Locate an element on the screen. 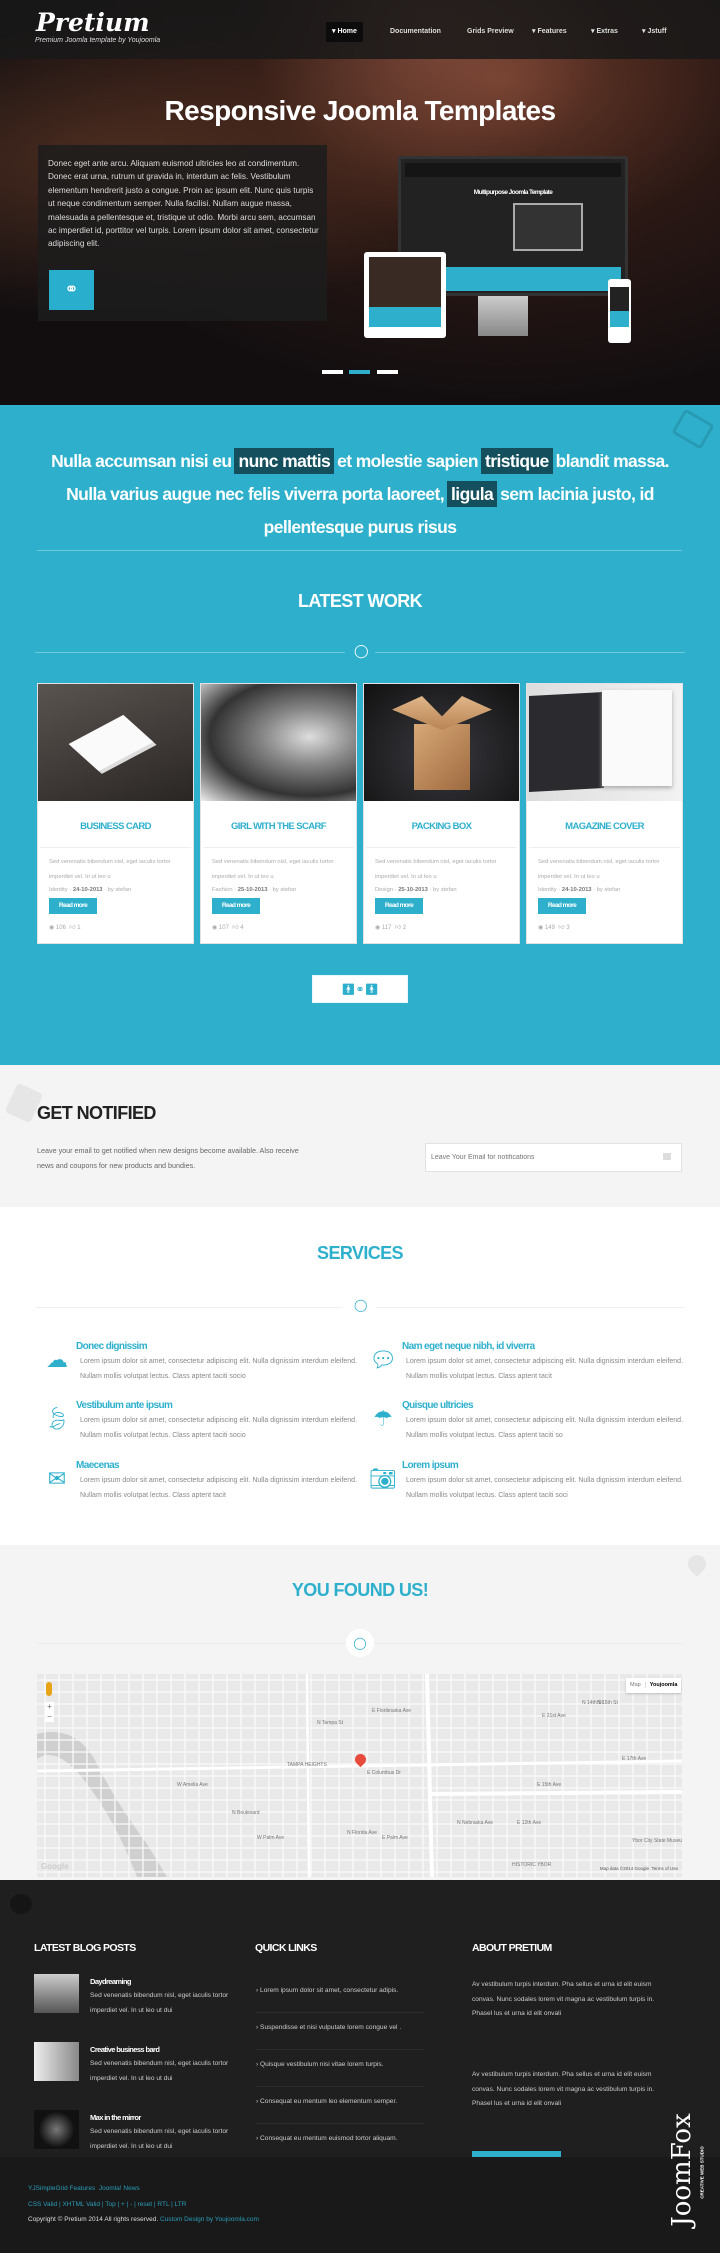  map-label: HISTORIC YBOR is located at coordinates (532, 1865).